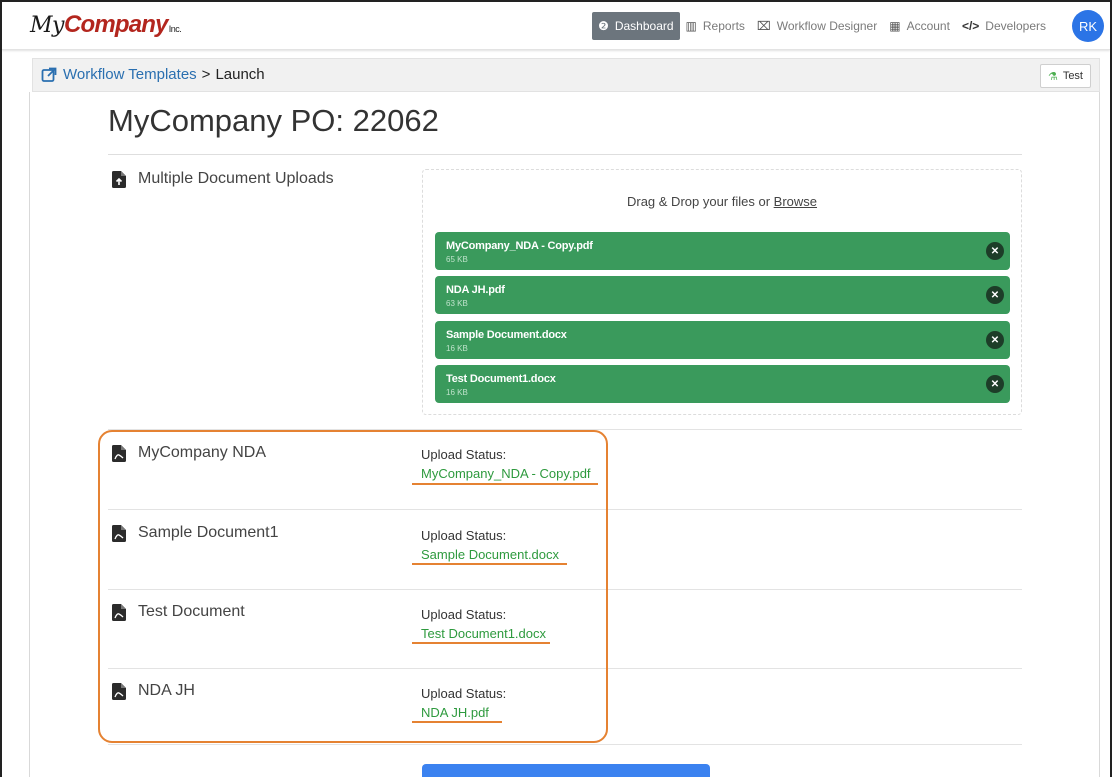  What do you see at coordinates (603, 26) in the screenshot?
I see `dashboard-icon: ❷` at bounding box center [603, 26].